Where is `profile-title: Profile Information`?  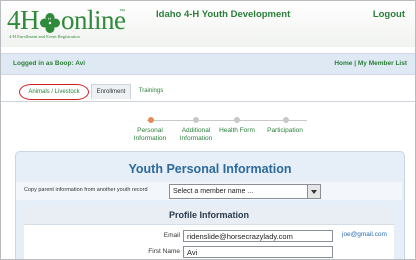 profile-title: Profile Information is located at coordinates (208, 215).